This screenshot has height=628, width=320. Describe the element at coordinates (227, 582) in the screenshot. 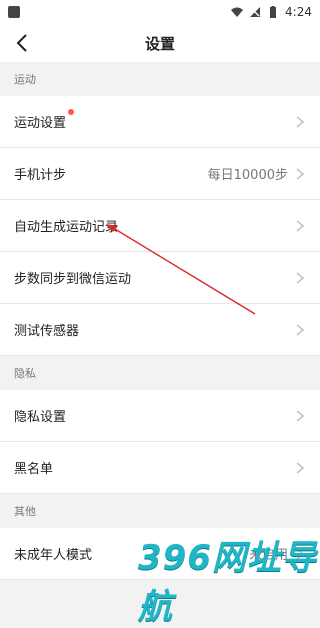

I see `watermark-logo: 396网址导航` at that location.